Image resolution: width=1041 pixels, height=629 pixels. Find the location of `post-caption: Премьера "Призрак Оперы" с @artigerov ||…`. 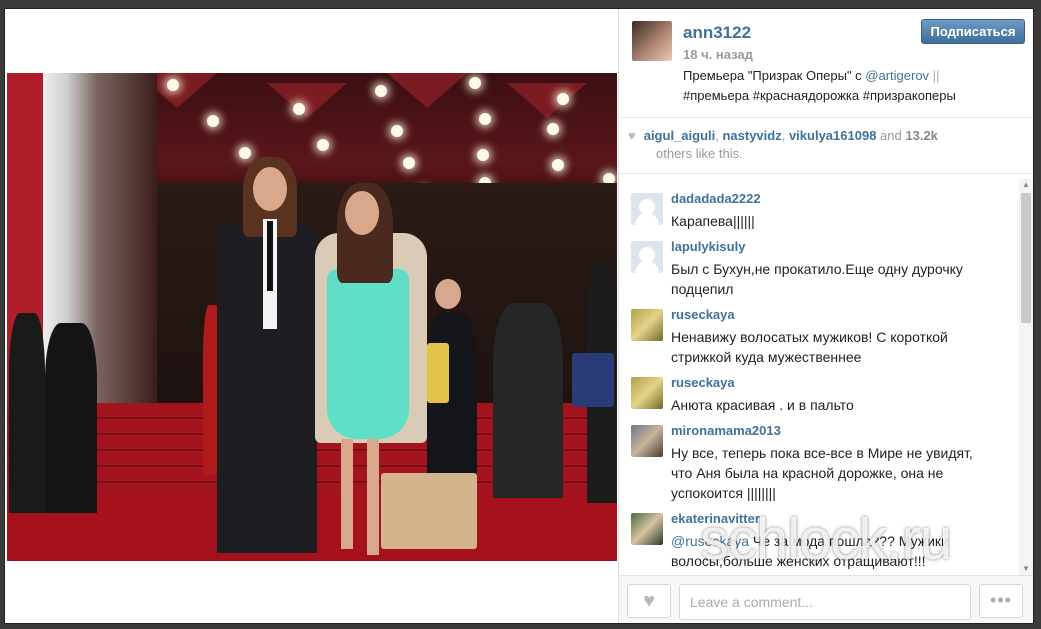

post-caption: Премьера "Призрак Оперы" с @artigerov ||… is located at coordinates (848, 86).